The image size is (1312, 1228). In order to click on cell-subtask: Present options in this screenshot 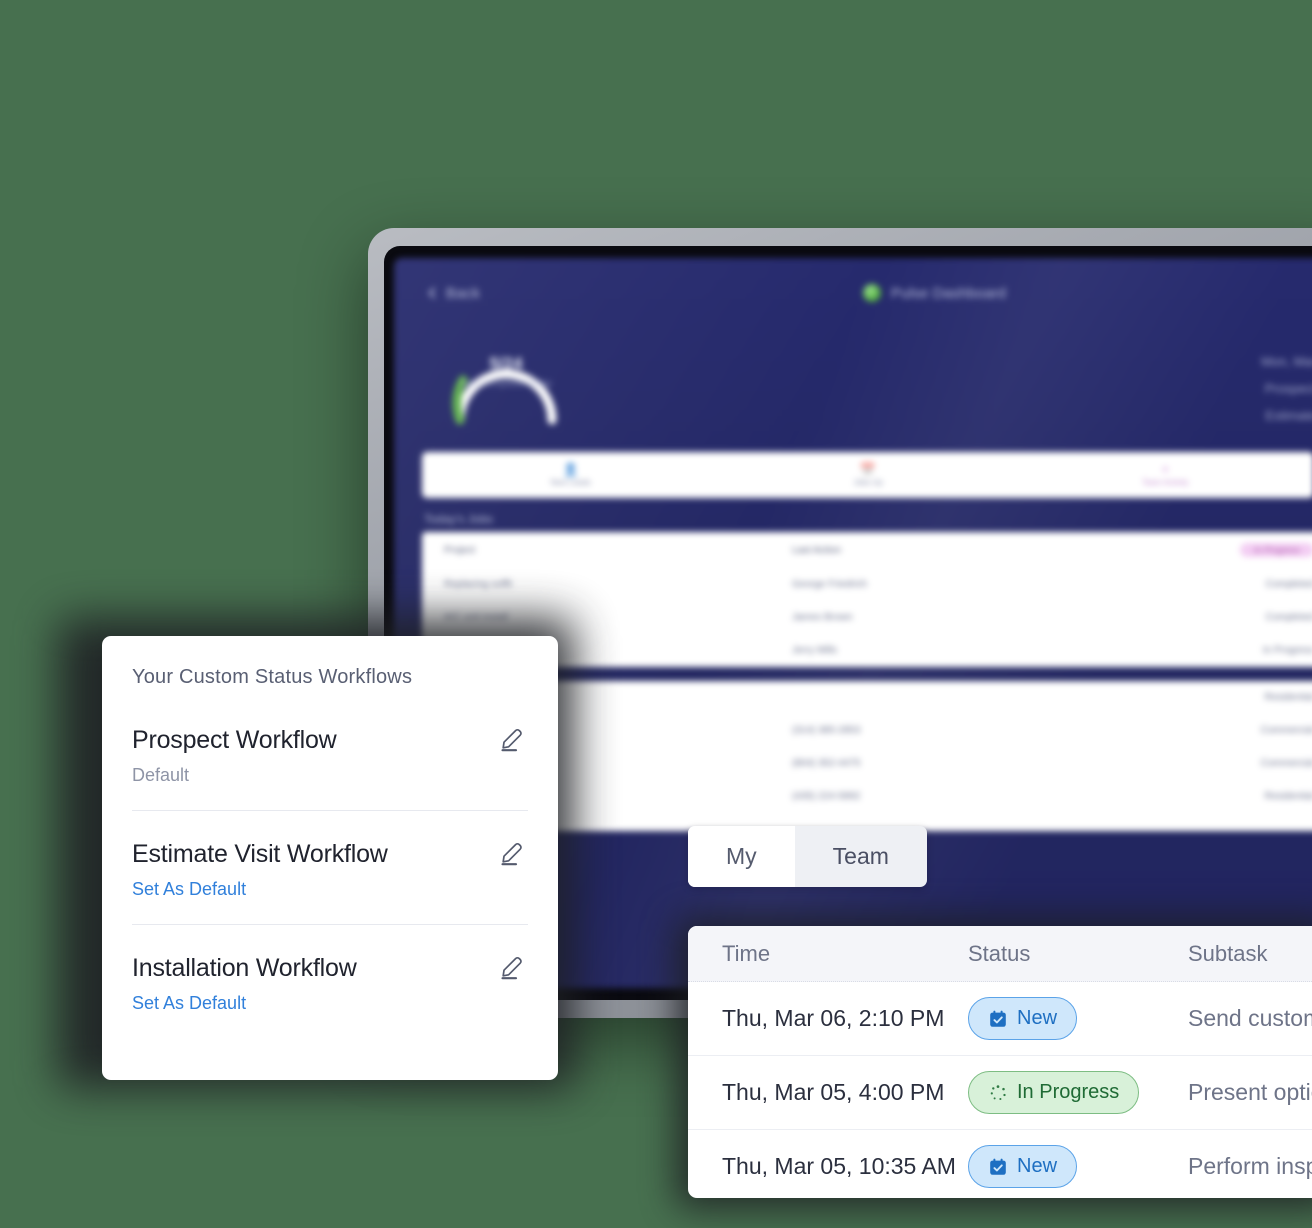, I will do `click(1250, 1092)`.